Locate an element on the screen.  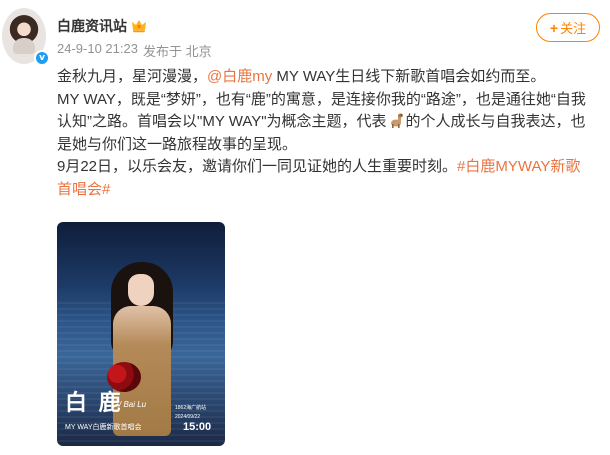
post-line-1: 金秋九月，星河漫漫，@白鹿my MY WAY生日线下新歌首唱会如约而至。 is located at coordinates (301, 76).